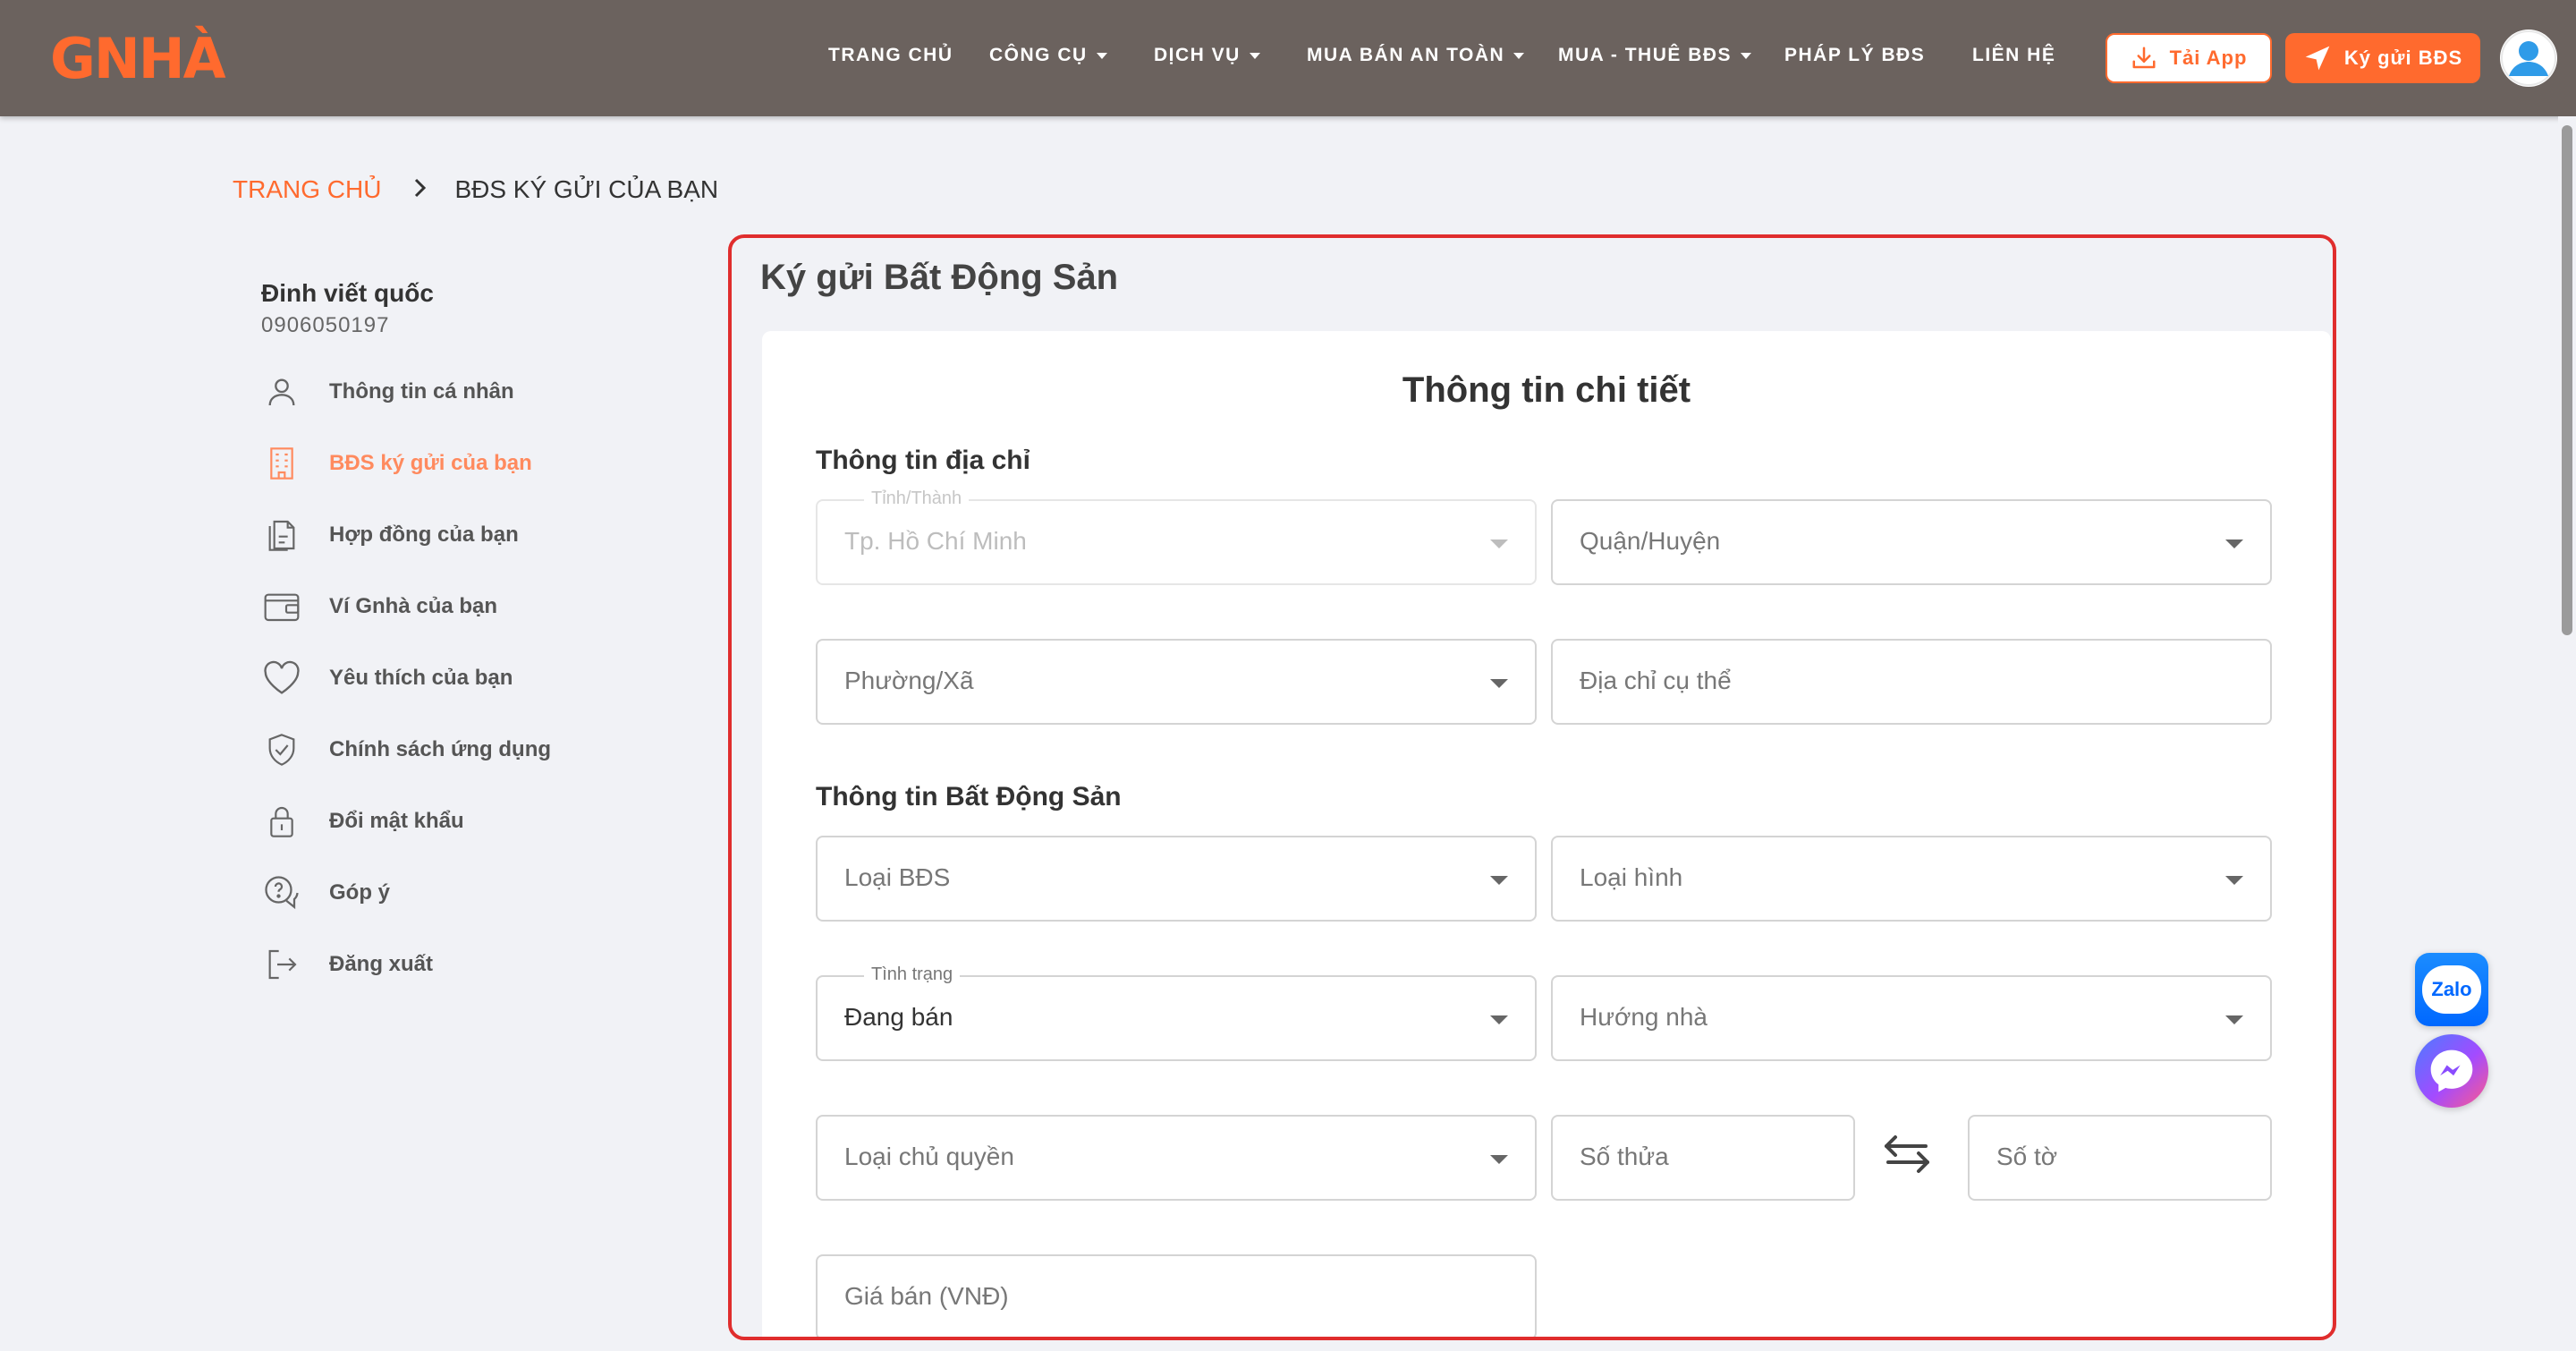  Describe the element at coordinates (2027, 1157) in the screenshot. I see `sheet-number-placeholder: Số tờ` at that location.